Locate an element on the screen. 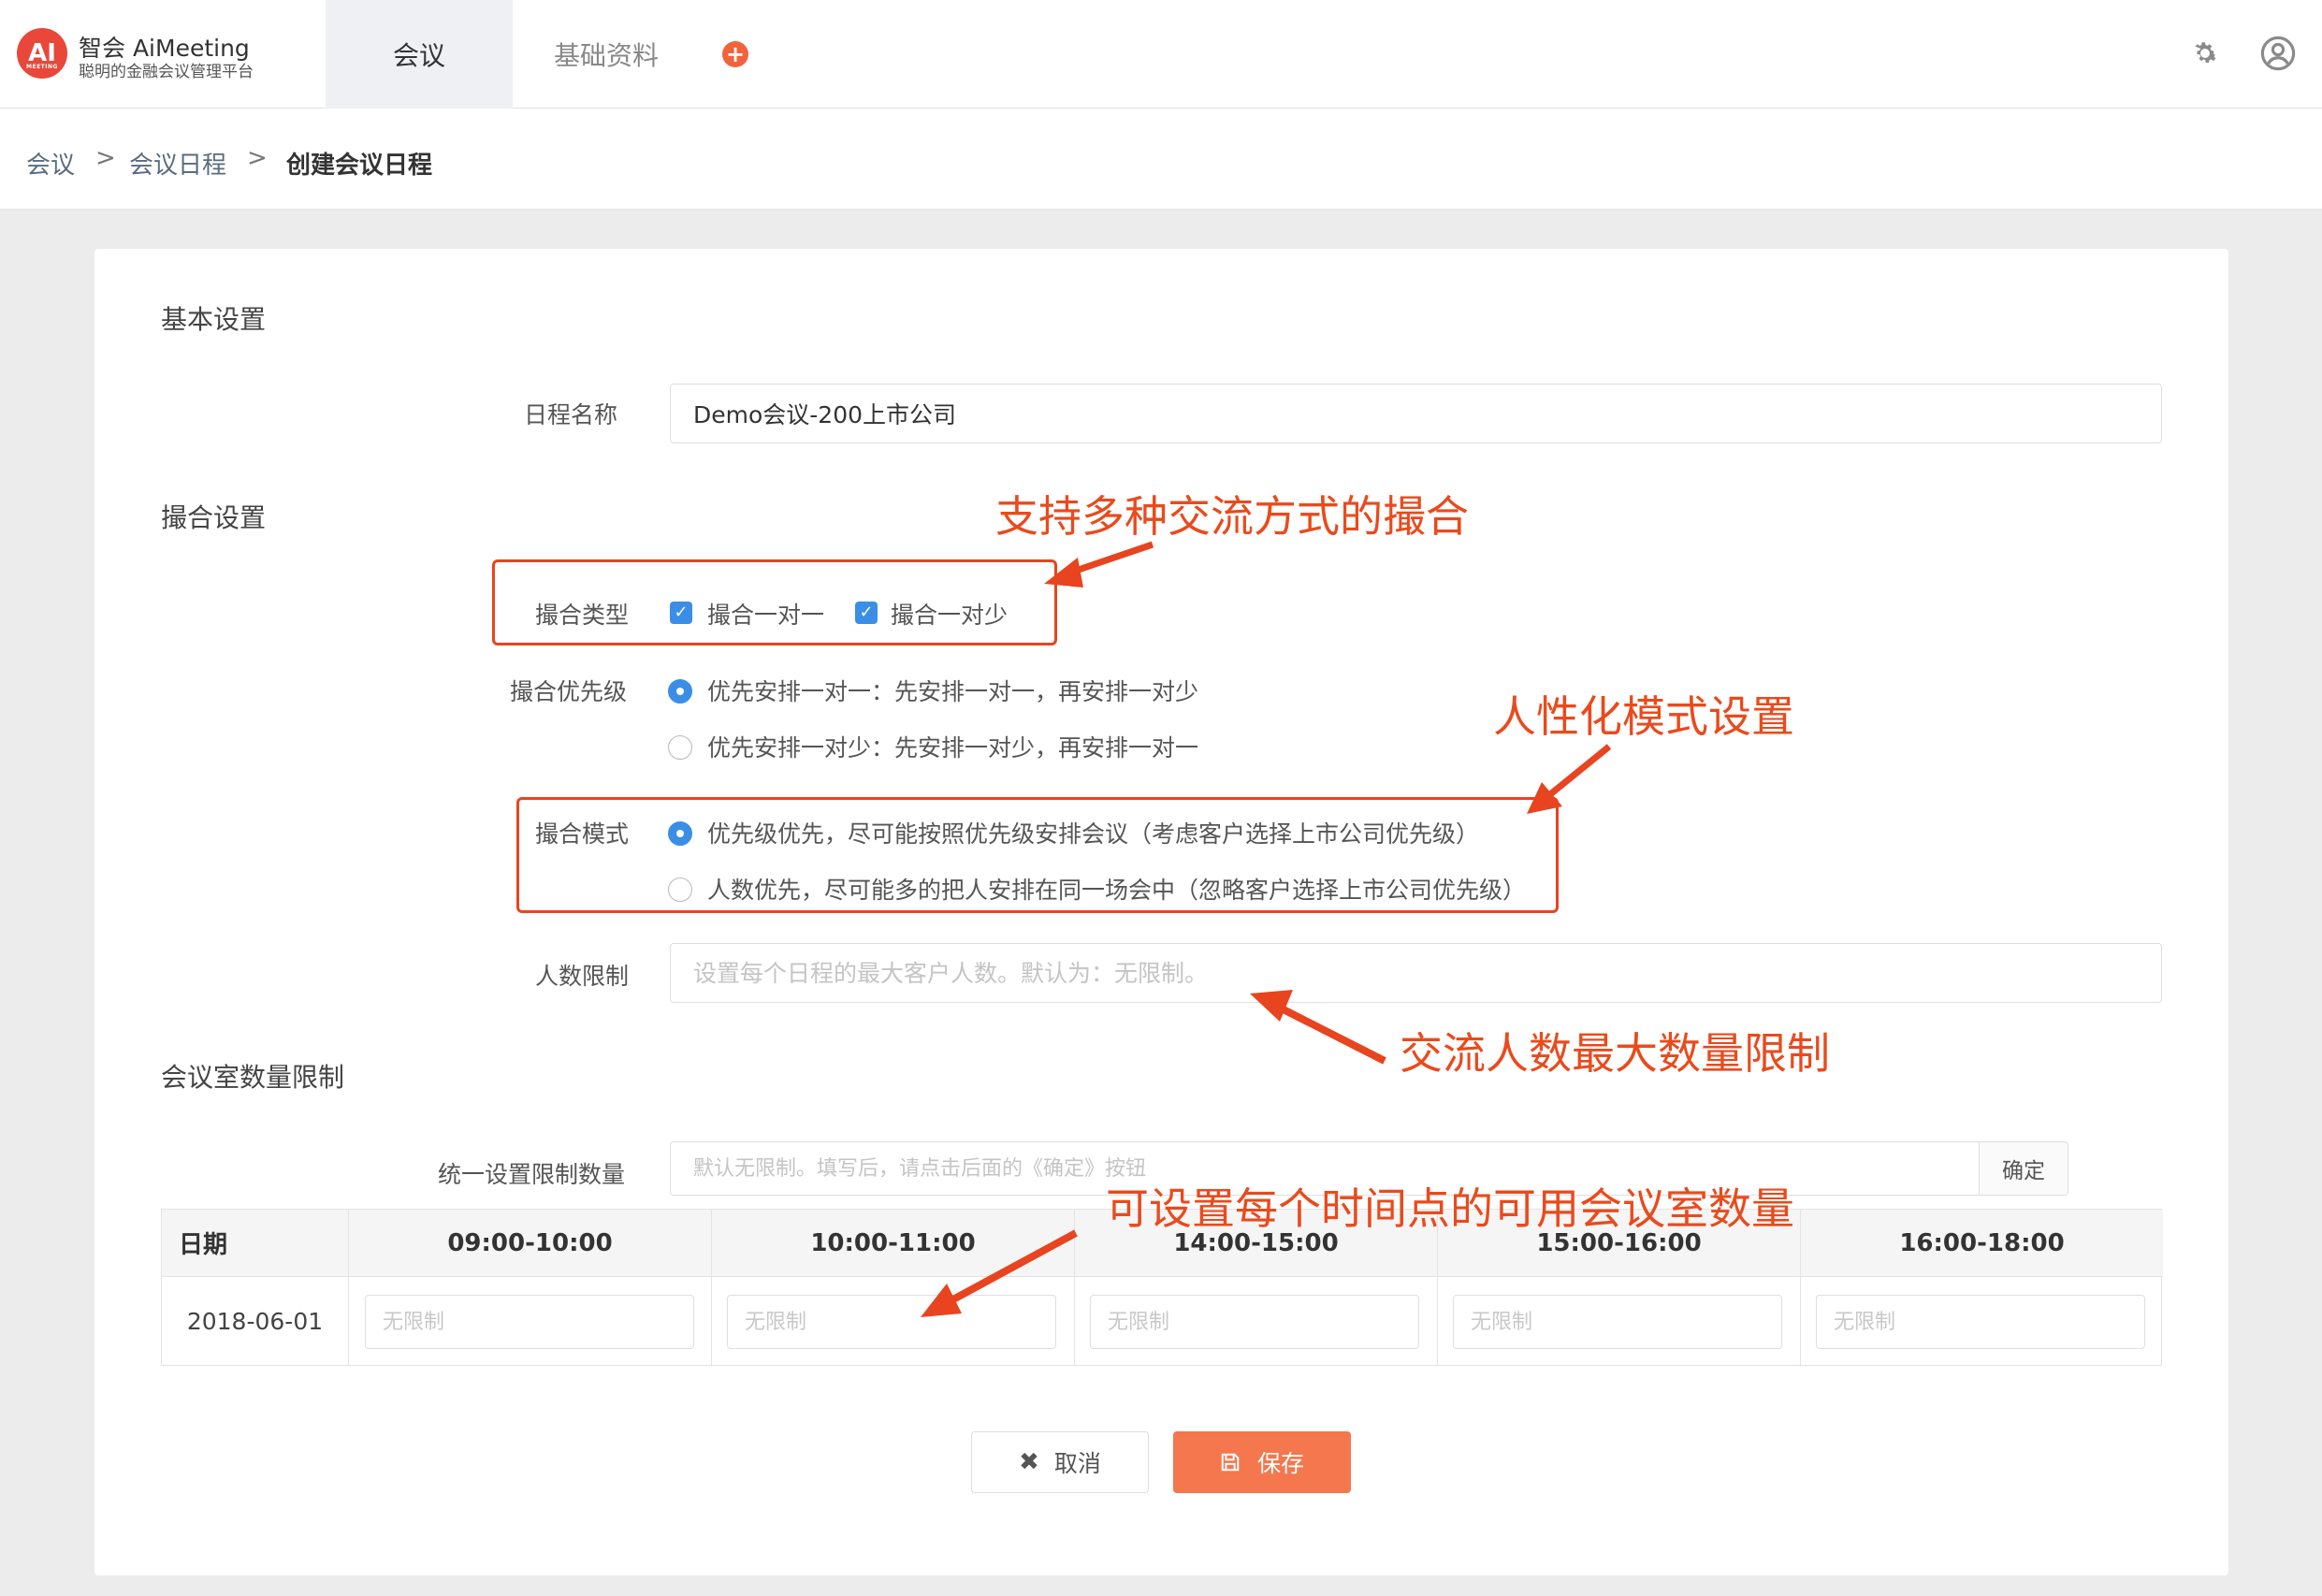 The height and width of the screenshot is (1596, 2322). breadcrumb-meetings: 会议 is located at coordinates (50, 163).